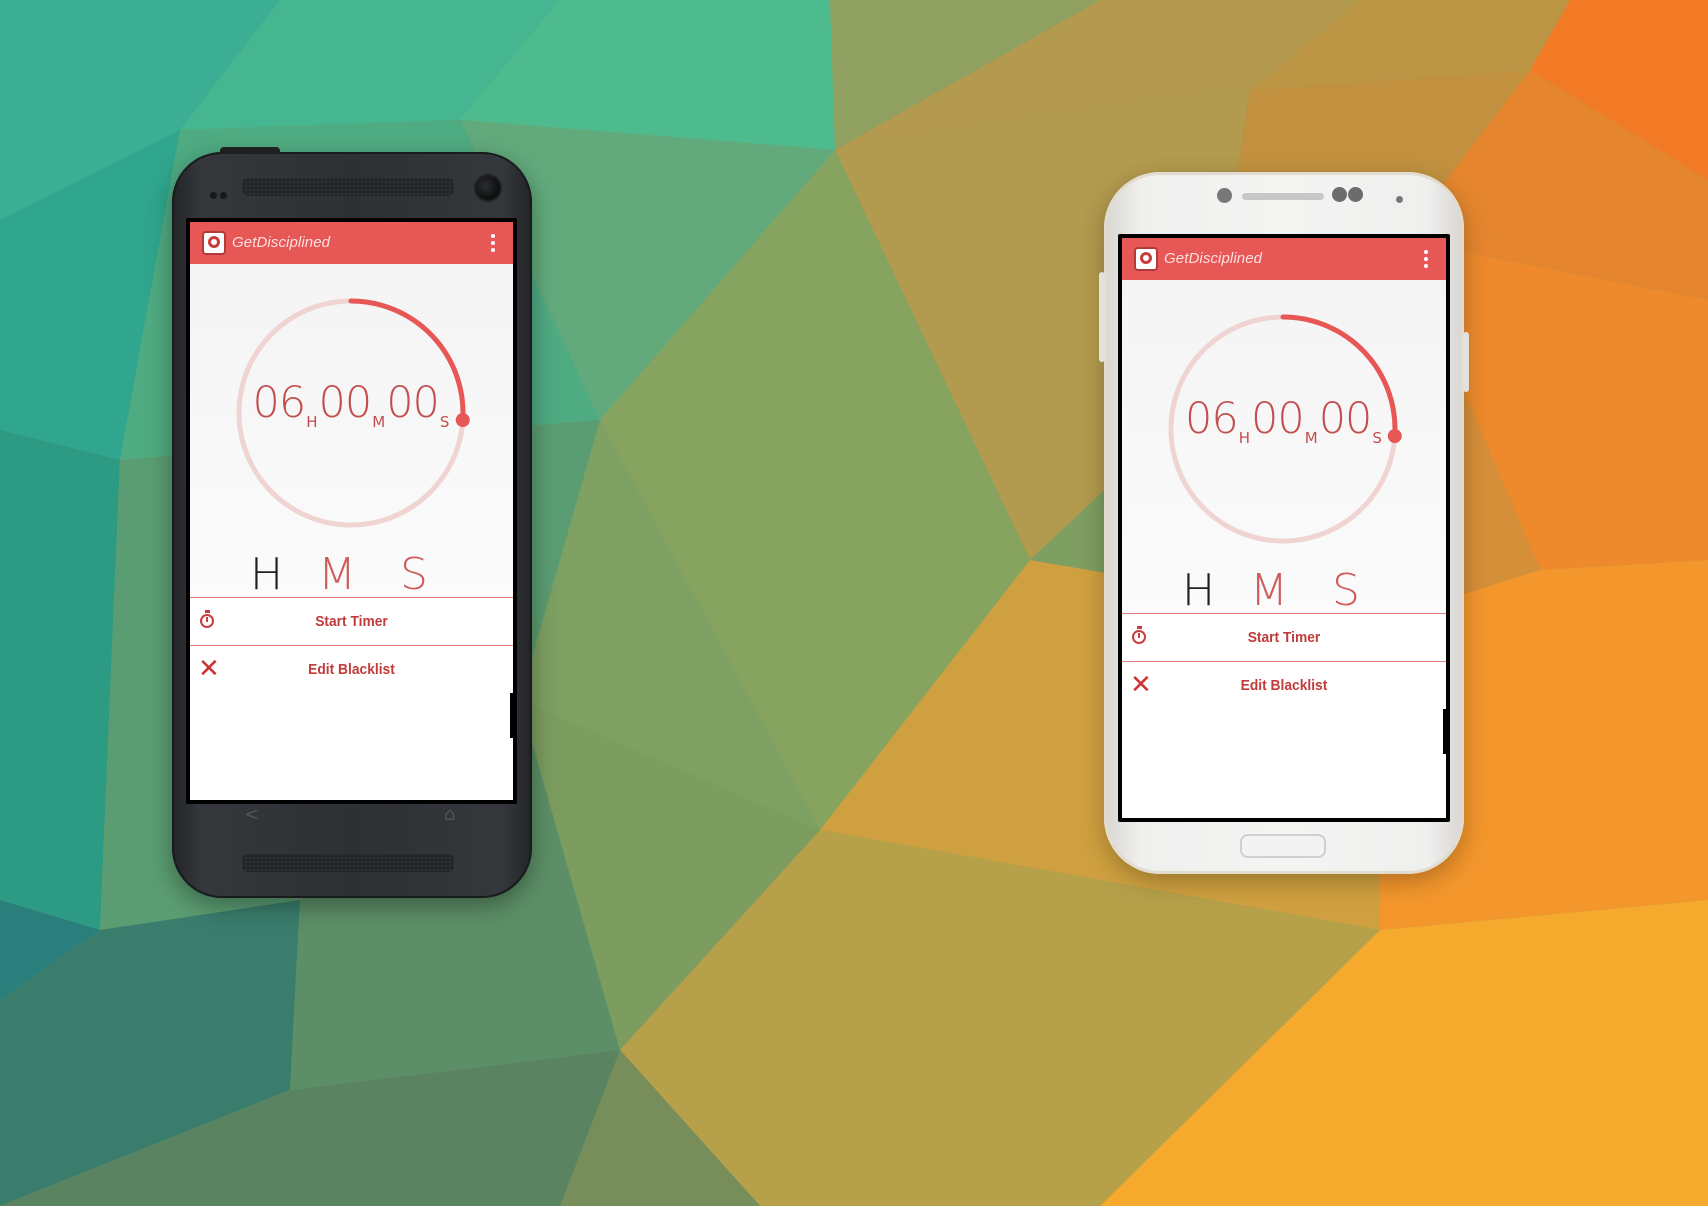 This screenshot has width=1708, height=1206. I want to click on earpiece-speaker, so click(1283, 196).